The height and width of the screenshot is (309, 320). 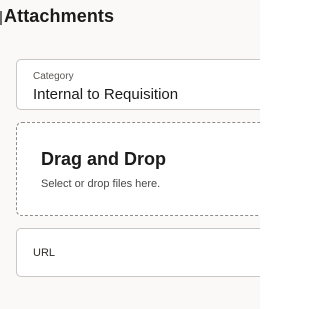 What do you see at coordinates (106, 94) in the screenshot?
I see `category-value: Internal to Requisition` at bounding box center [106, 94].